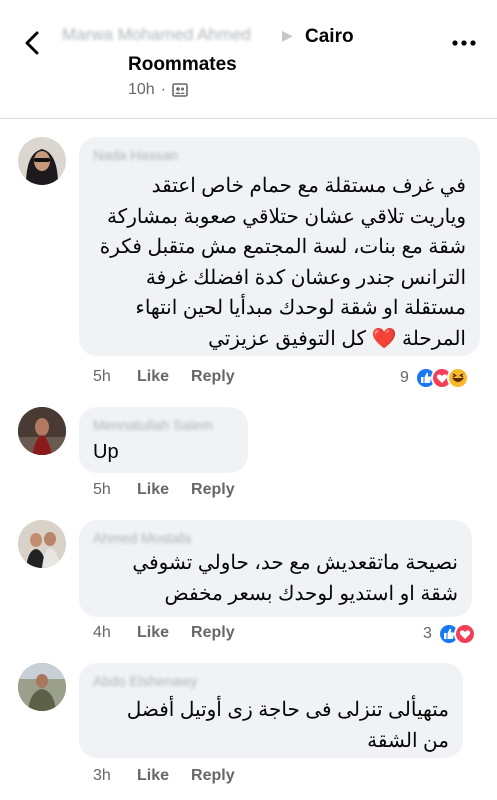 The height and width of the screenshot is (800, 497). I want to click on post-author-name: Marwa Mohamed Ahmed, so click(162, 37).